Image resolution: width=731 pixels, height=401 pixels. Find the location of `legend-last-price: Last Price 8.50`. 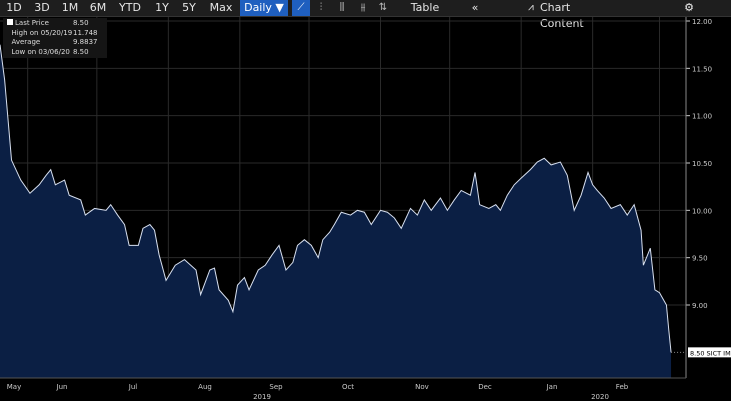

legend-last-price: Last Price 8.50 is located at coordinates (57, 24).